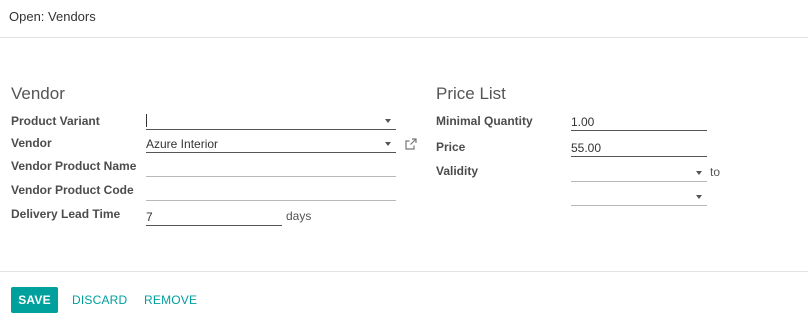 This screenshot has height=325, width=808. What do you see at coordinates (31, 143) in the screenshot?
I see `vendor-label: Vendor` at bounding box center [31, 143].